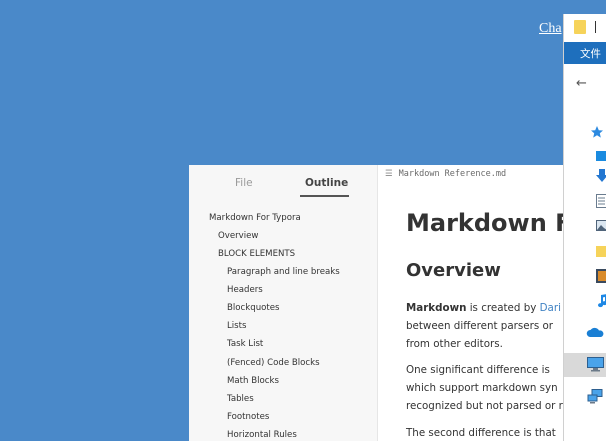  Describe the element at coordinates (601, 176) in the screenshot. I see `downloads-icon` at that location.